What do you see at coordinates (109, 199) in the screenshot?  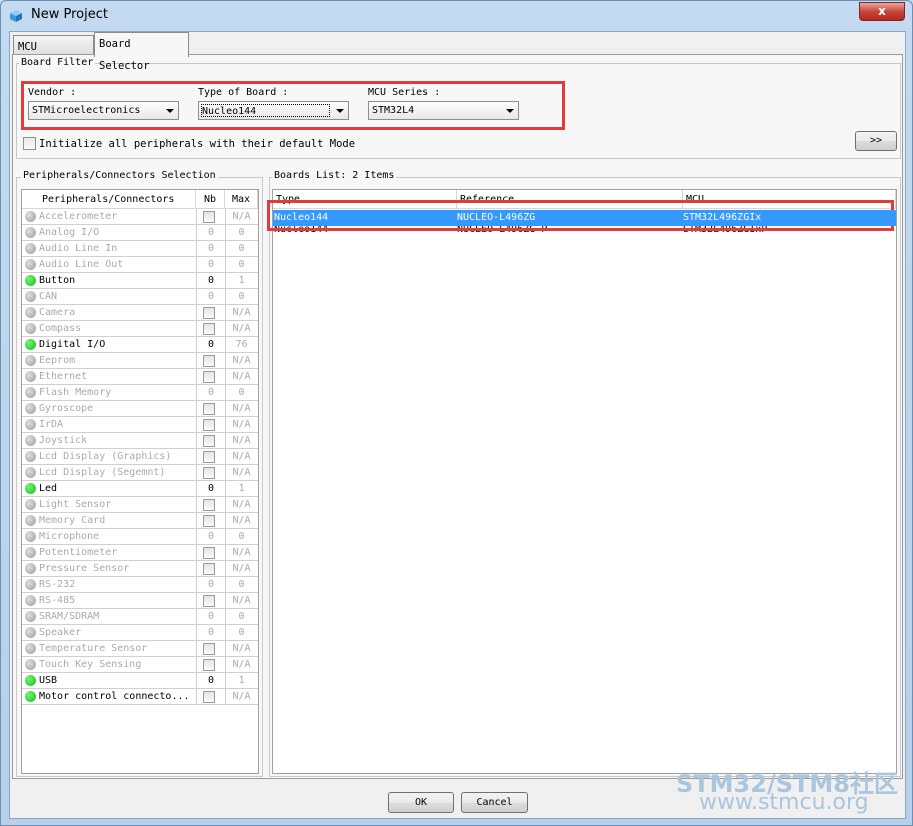 I see `peripherals-col-header: Peripherals/Connectors` at bounding box center [109, 199].